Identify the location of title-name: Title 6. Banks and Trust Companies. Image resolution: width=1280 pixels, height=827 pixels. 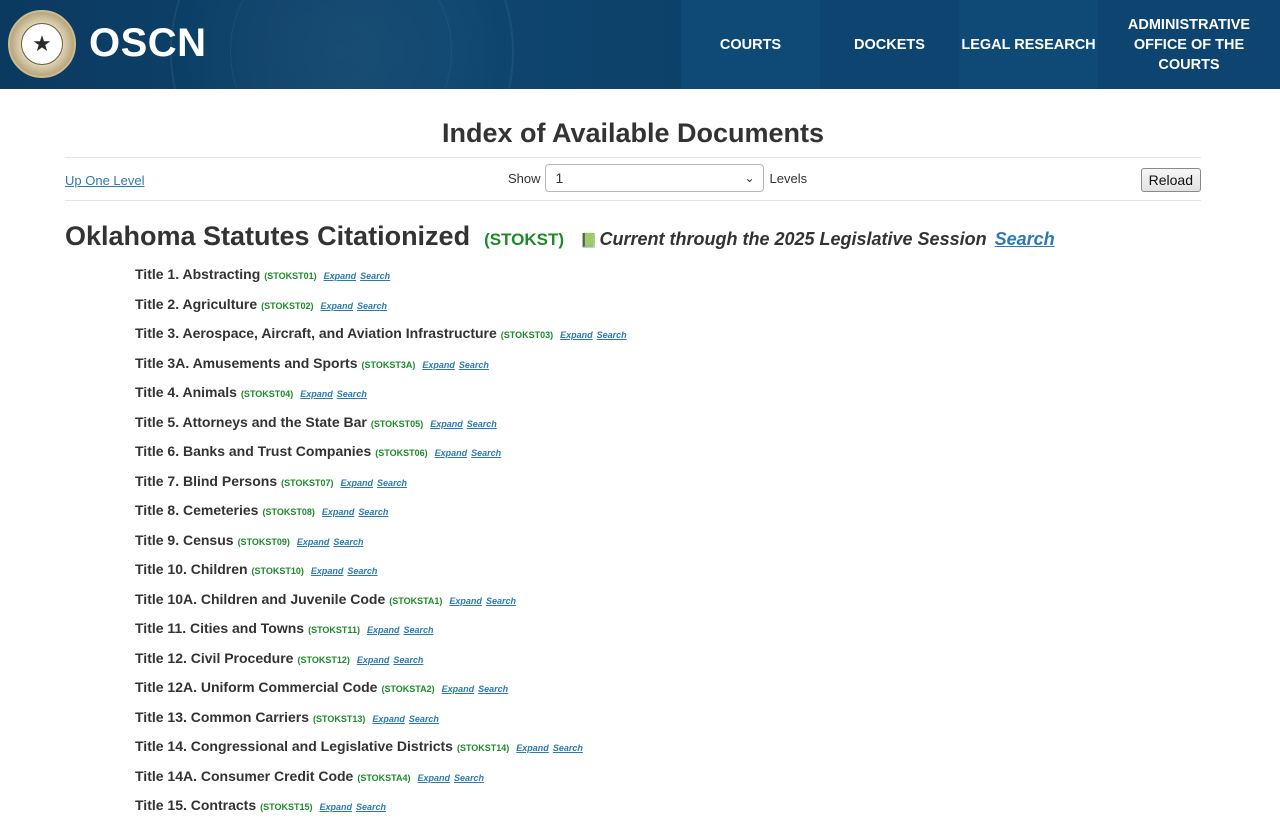
(253, 451).